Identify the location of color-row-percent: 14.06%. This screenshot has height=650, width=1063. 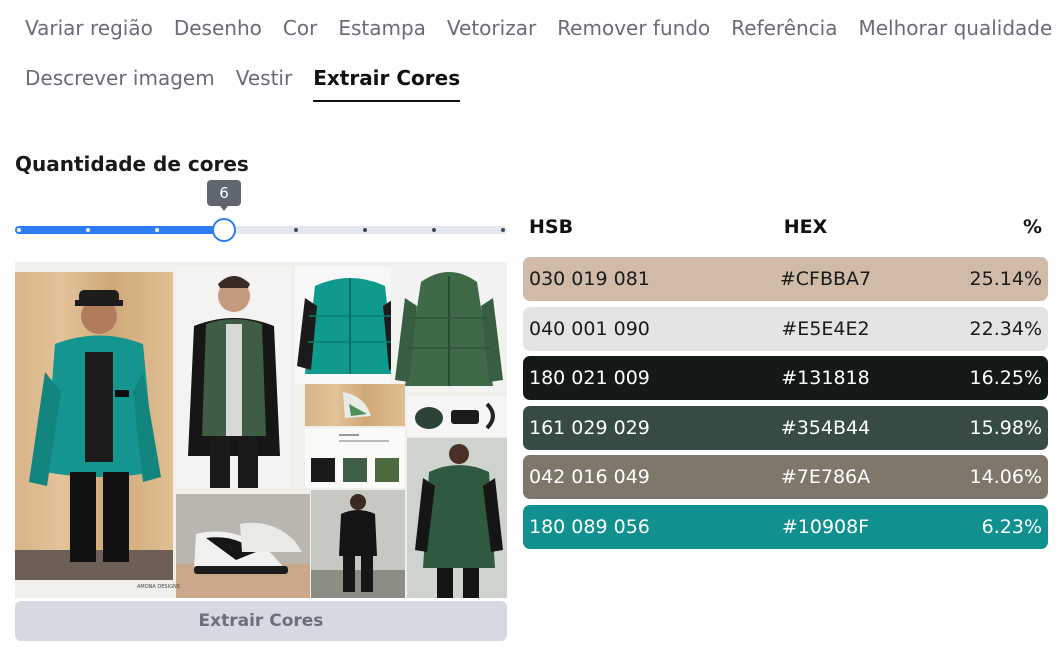
(1005, 477).